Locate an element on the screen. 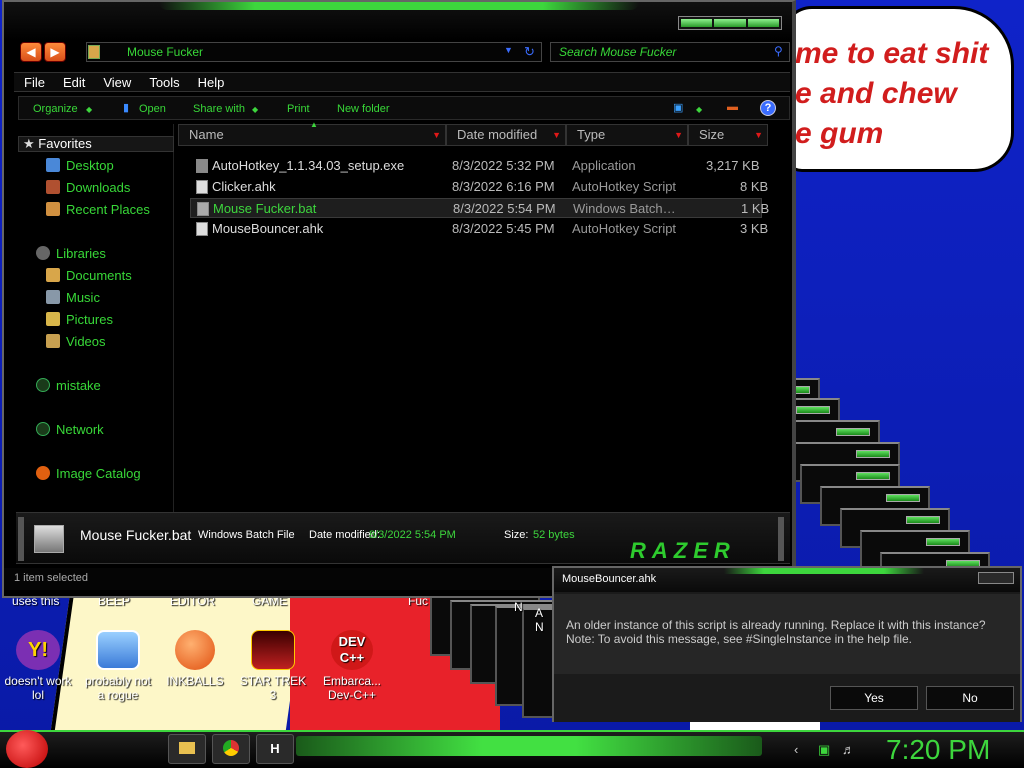 Image resolution: width=1024 pixels, height=768 pixels. desktop-icon-label: Embarca... Dev-C++ is located at coordinates (352, 688).